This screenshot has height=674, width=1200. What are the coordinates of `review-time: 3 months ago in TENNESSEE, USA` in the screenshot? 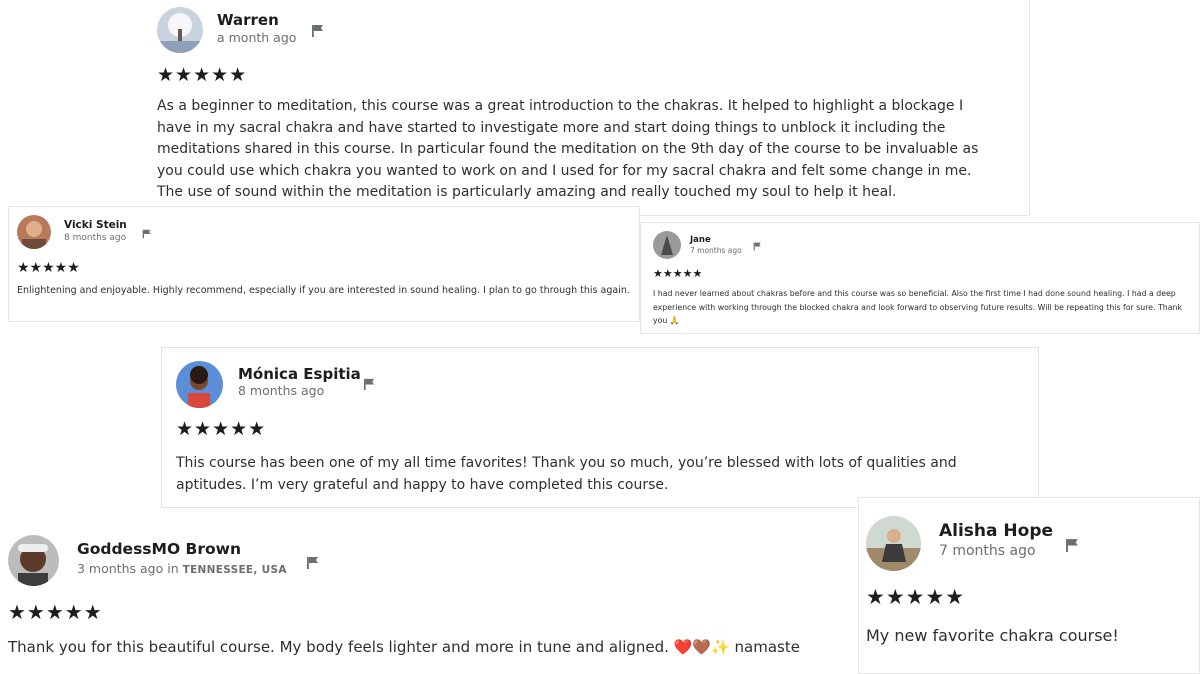 It's located at (182, 568).